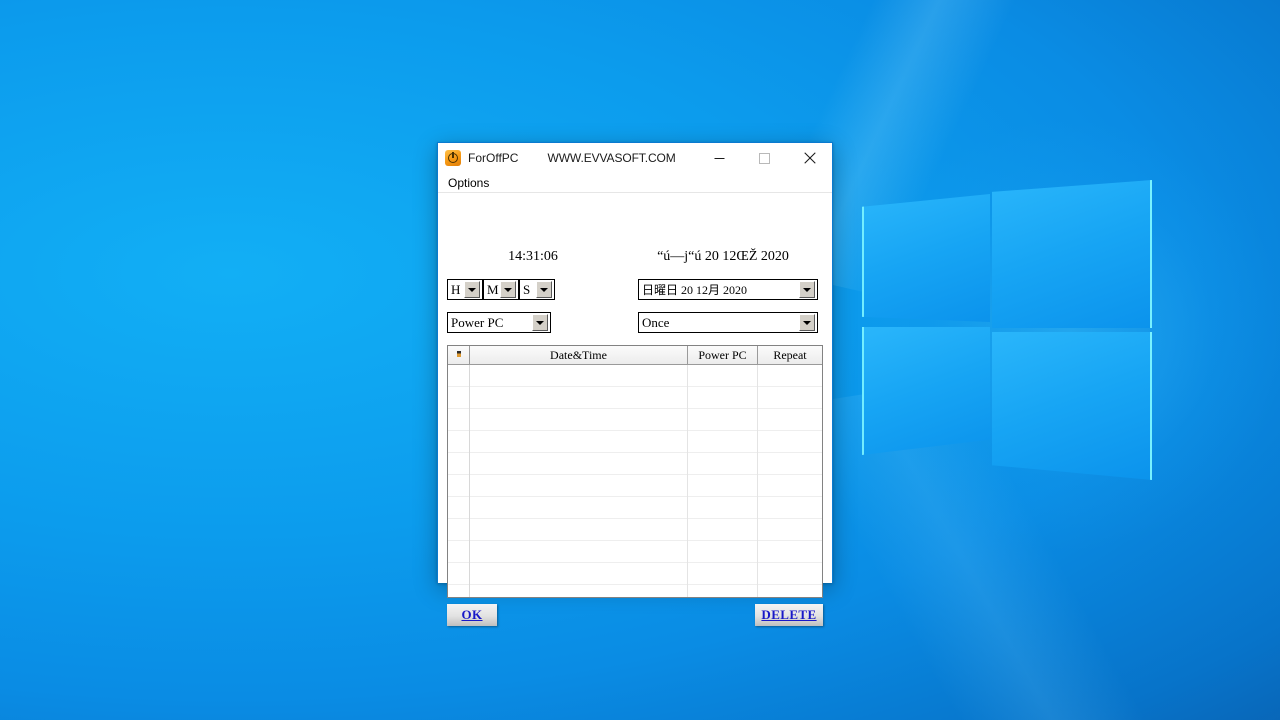 The image size is (1280, 720). I want to click on grid-header-row: Date&Time Power PC Repeat, so click(635, 355).